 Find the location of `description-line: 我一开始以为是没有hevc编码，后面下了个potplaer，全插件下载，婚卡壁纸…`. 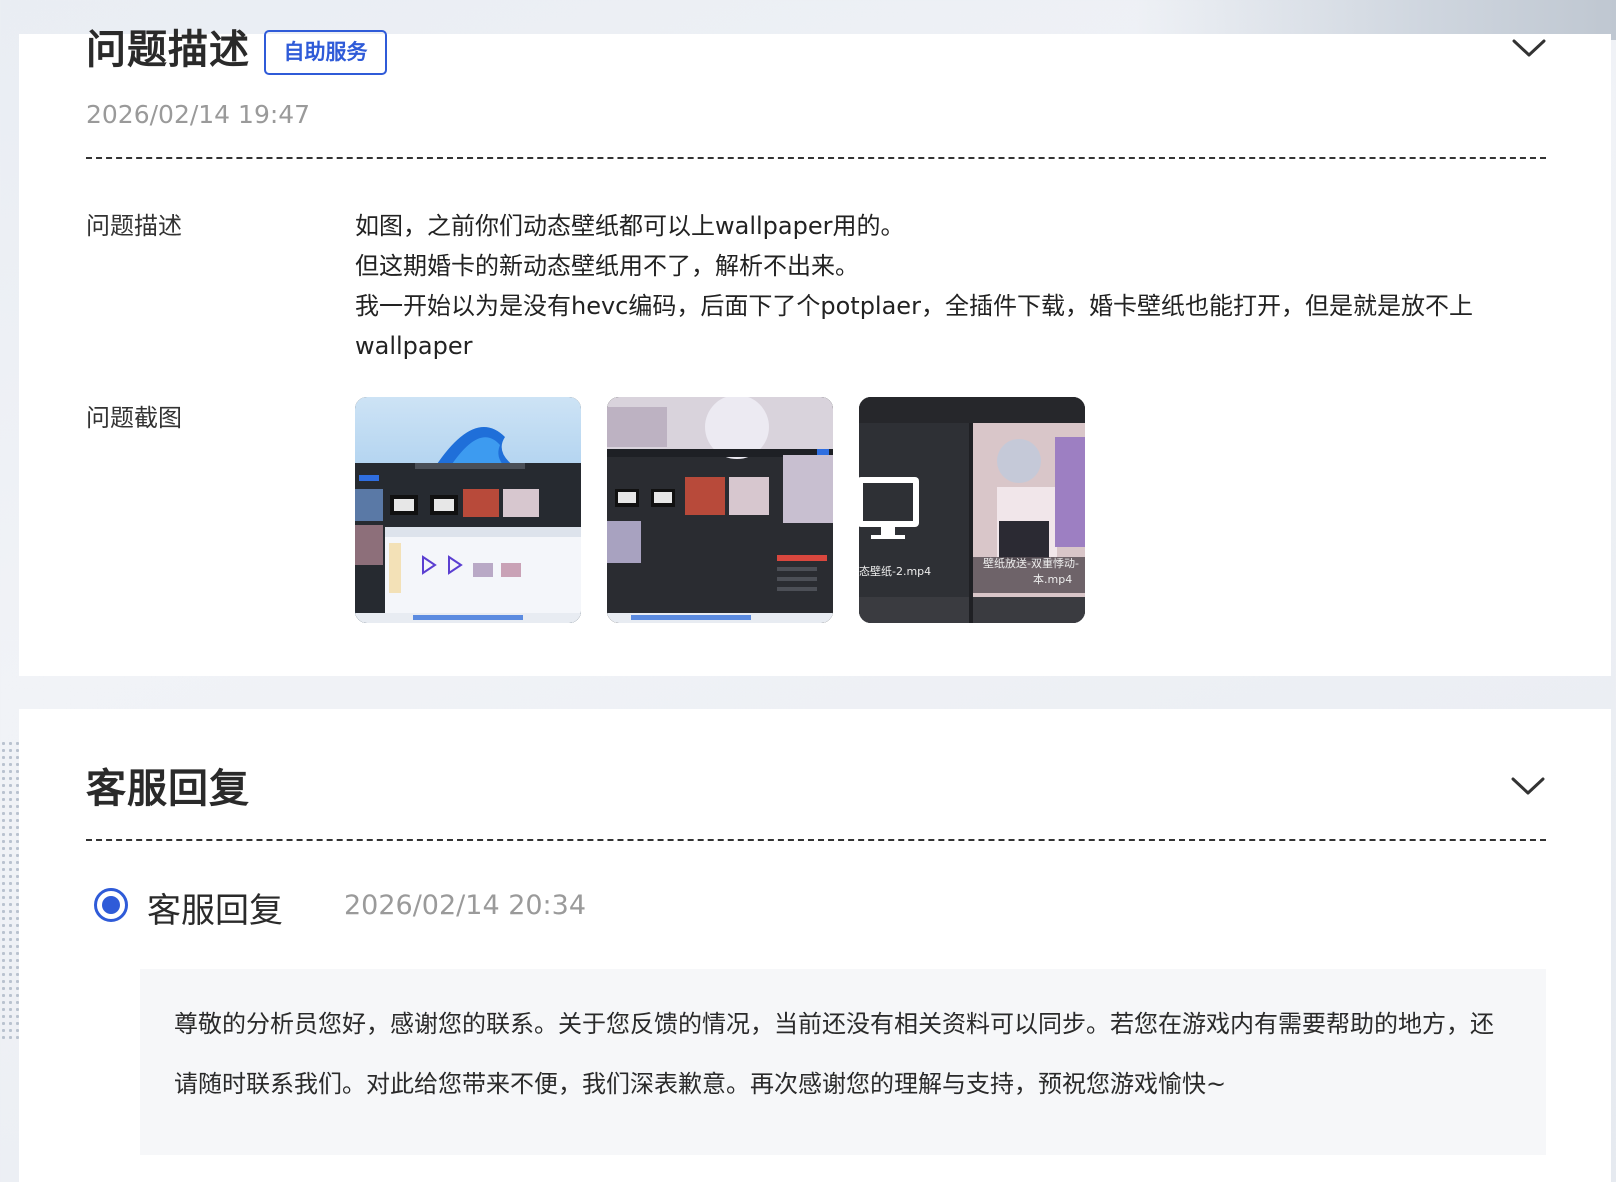

description-line: 我一开始以为是没有hevc编码，后面下了个potplaer，全插件下载，婚卡壁纸… is located at coordinates (914, 326).